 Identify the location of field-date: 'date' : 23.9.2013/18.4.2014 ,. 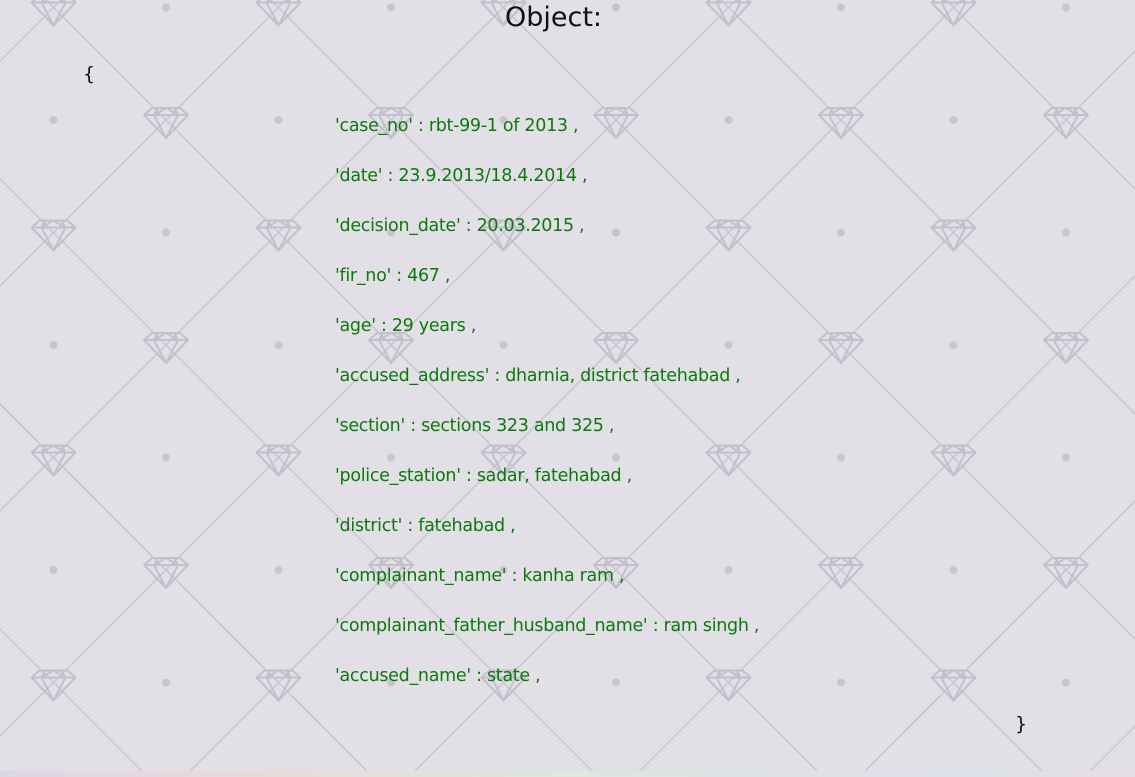
(461, 176).